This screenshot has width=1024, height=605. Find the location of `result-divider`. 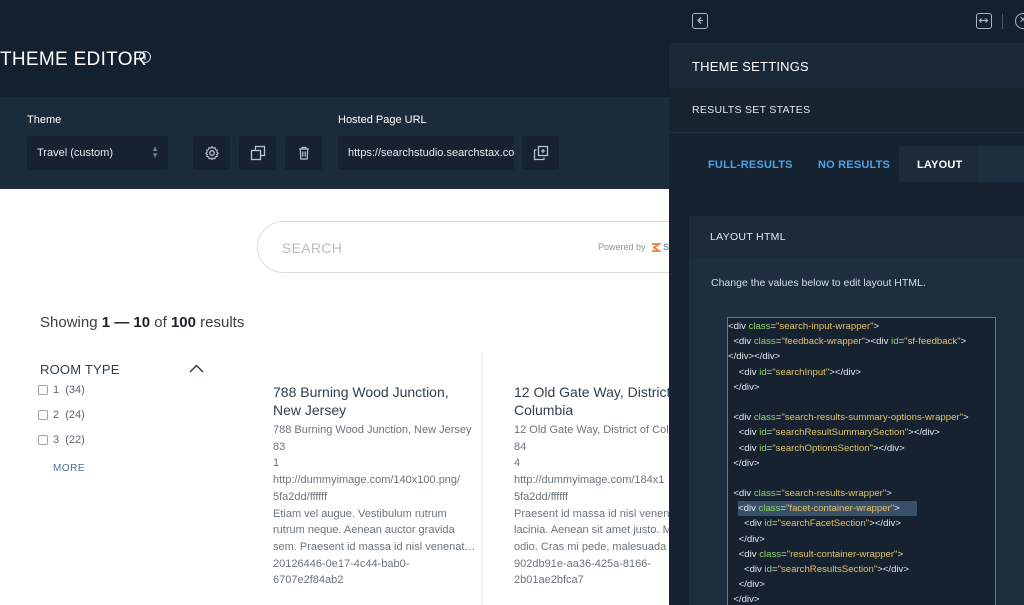

result-divider is located at coordinates (482, 479).